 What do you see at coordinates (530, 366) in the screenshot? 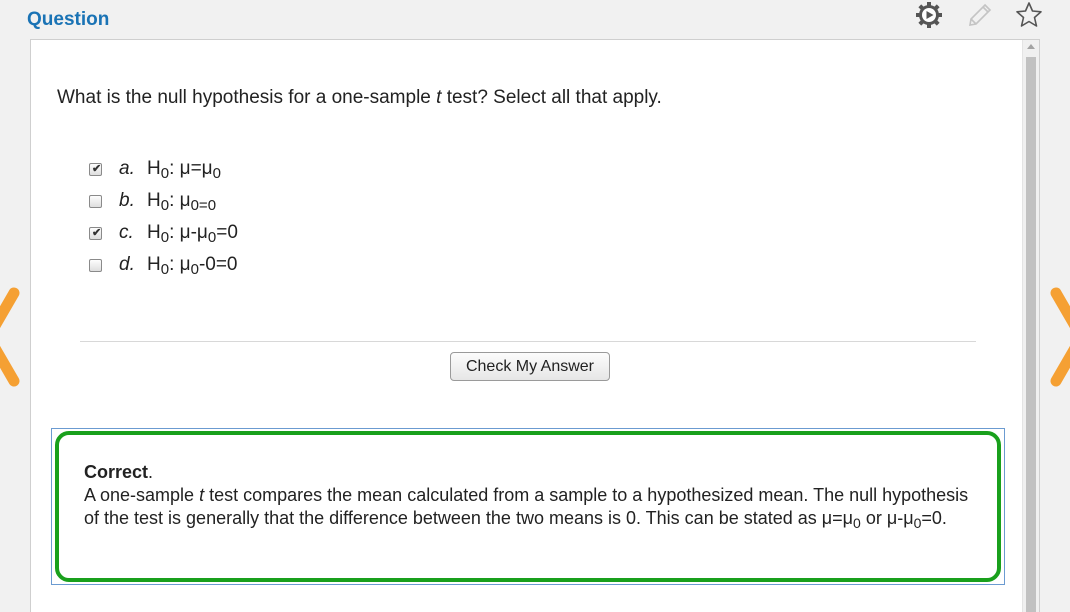
I see `check-answer-button: Check My Answer` at bounding box center [530, 366].